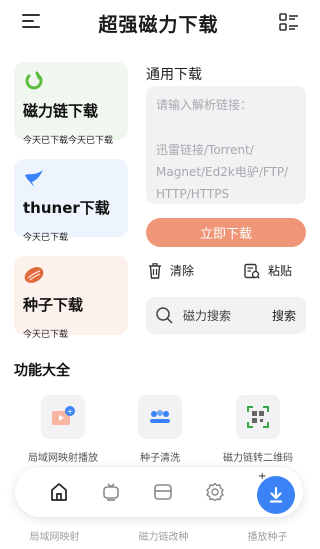  What do you see at coordinates (68, 141) in the screenshot?
I see `card-subtitle: 今天已下载今天已下载` at bounding box center [68, 141].